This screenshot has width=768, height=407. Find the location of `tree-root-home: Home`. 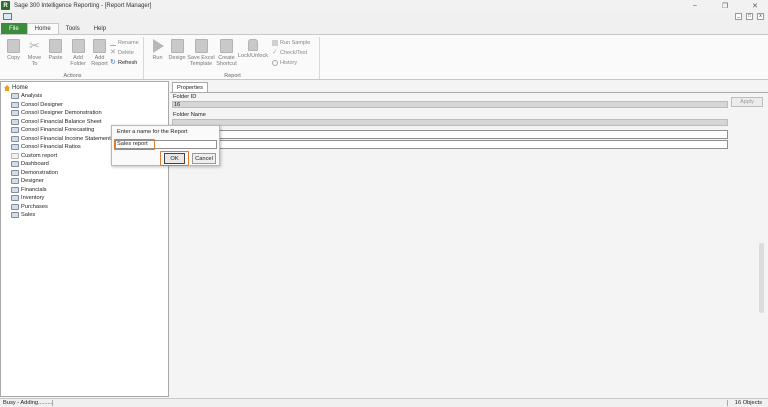

tree-root-home: Home is located at coordinates (16, 88).